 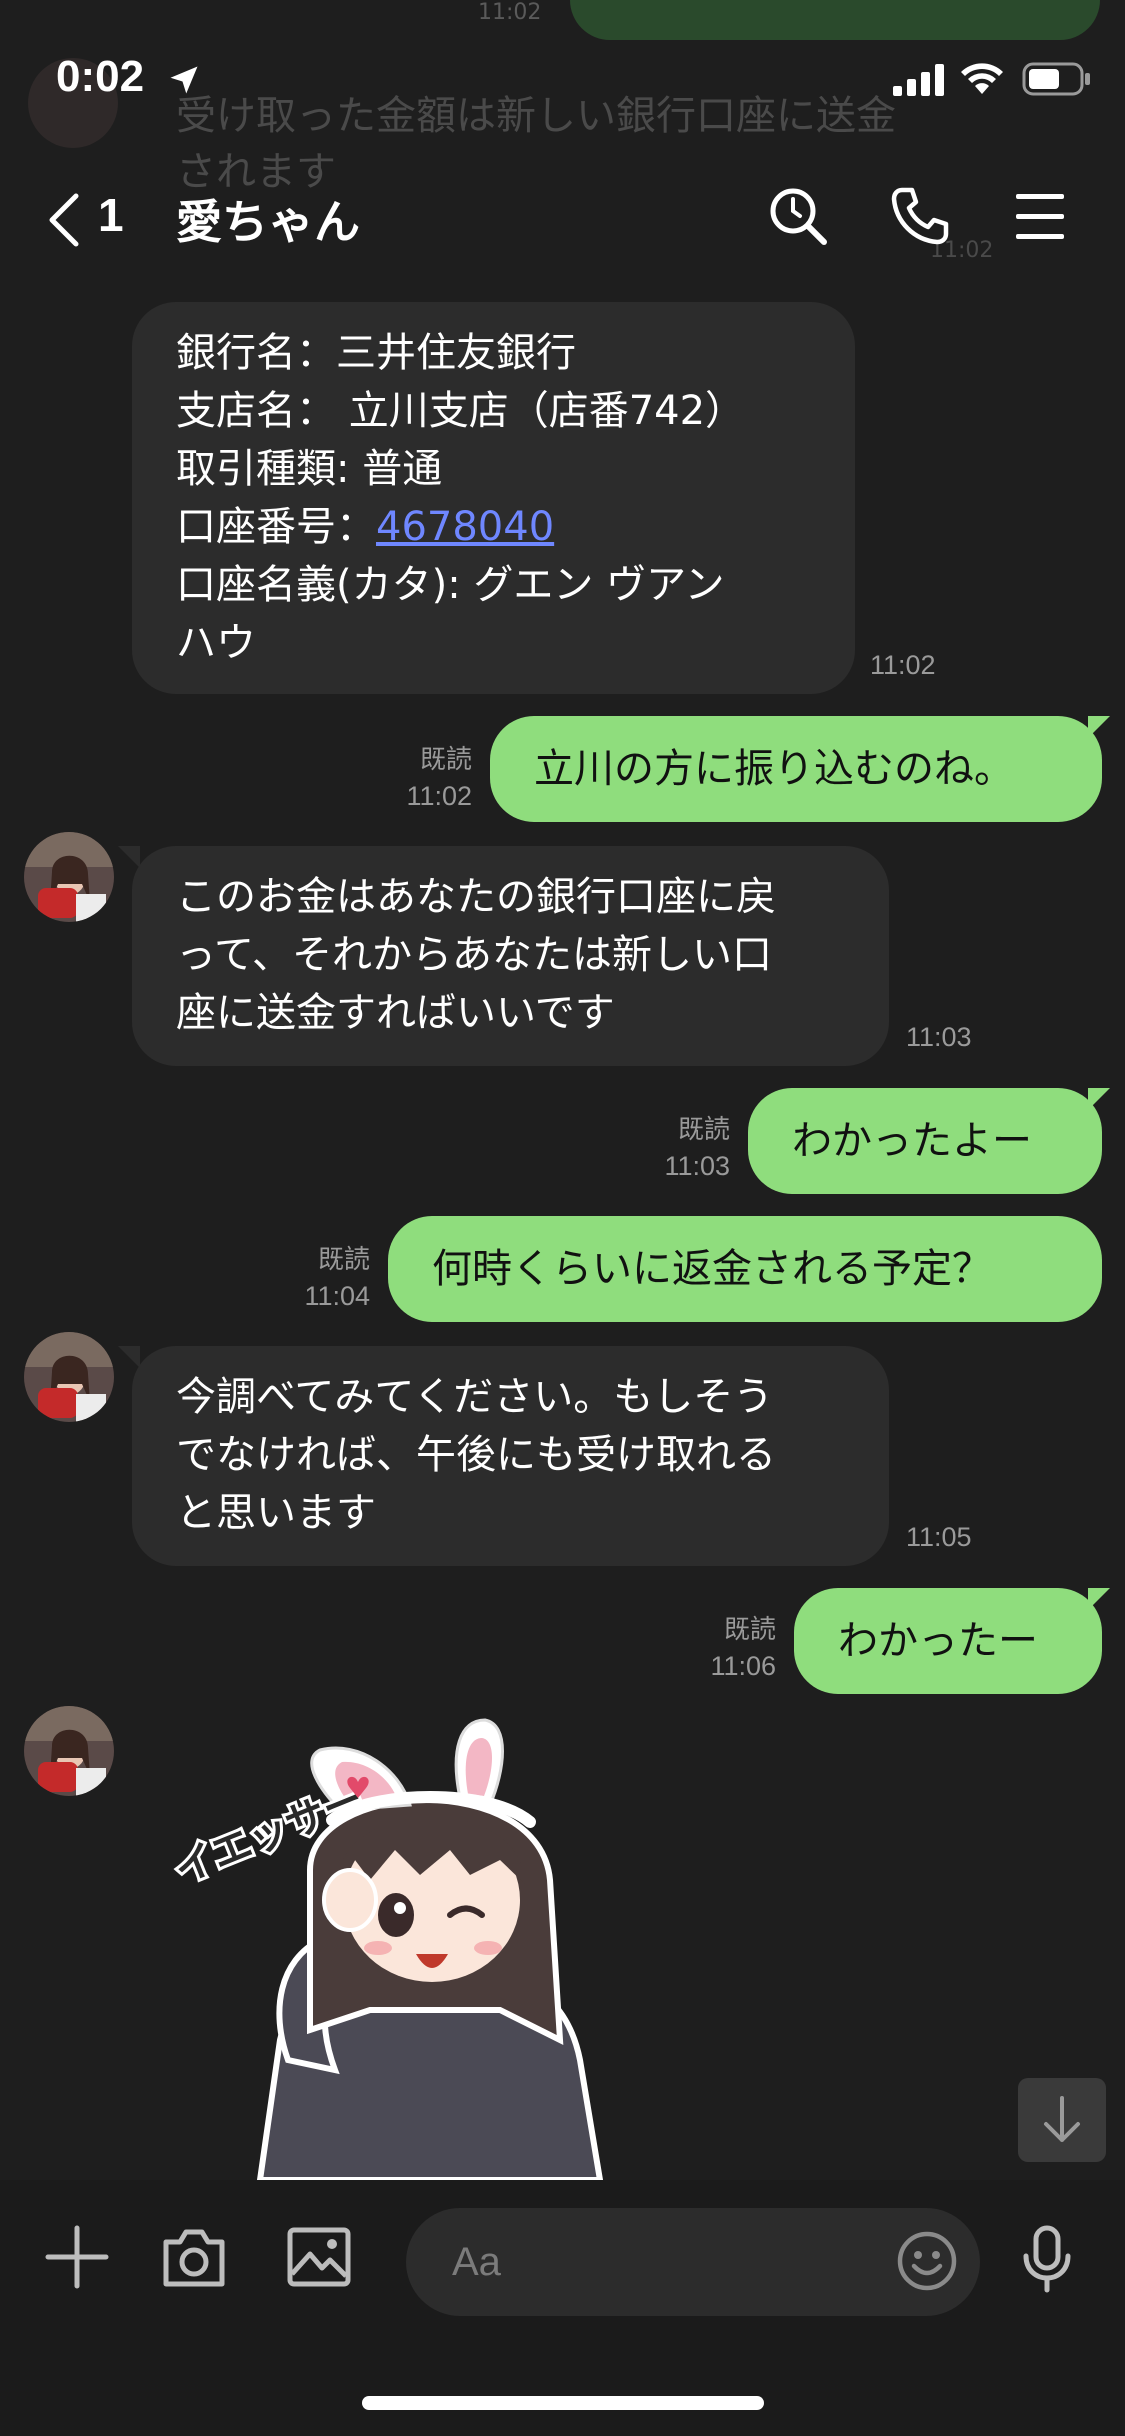 I want to click on arrow-down-icon, so click(x=1062, y=2119).